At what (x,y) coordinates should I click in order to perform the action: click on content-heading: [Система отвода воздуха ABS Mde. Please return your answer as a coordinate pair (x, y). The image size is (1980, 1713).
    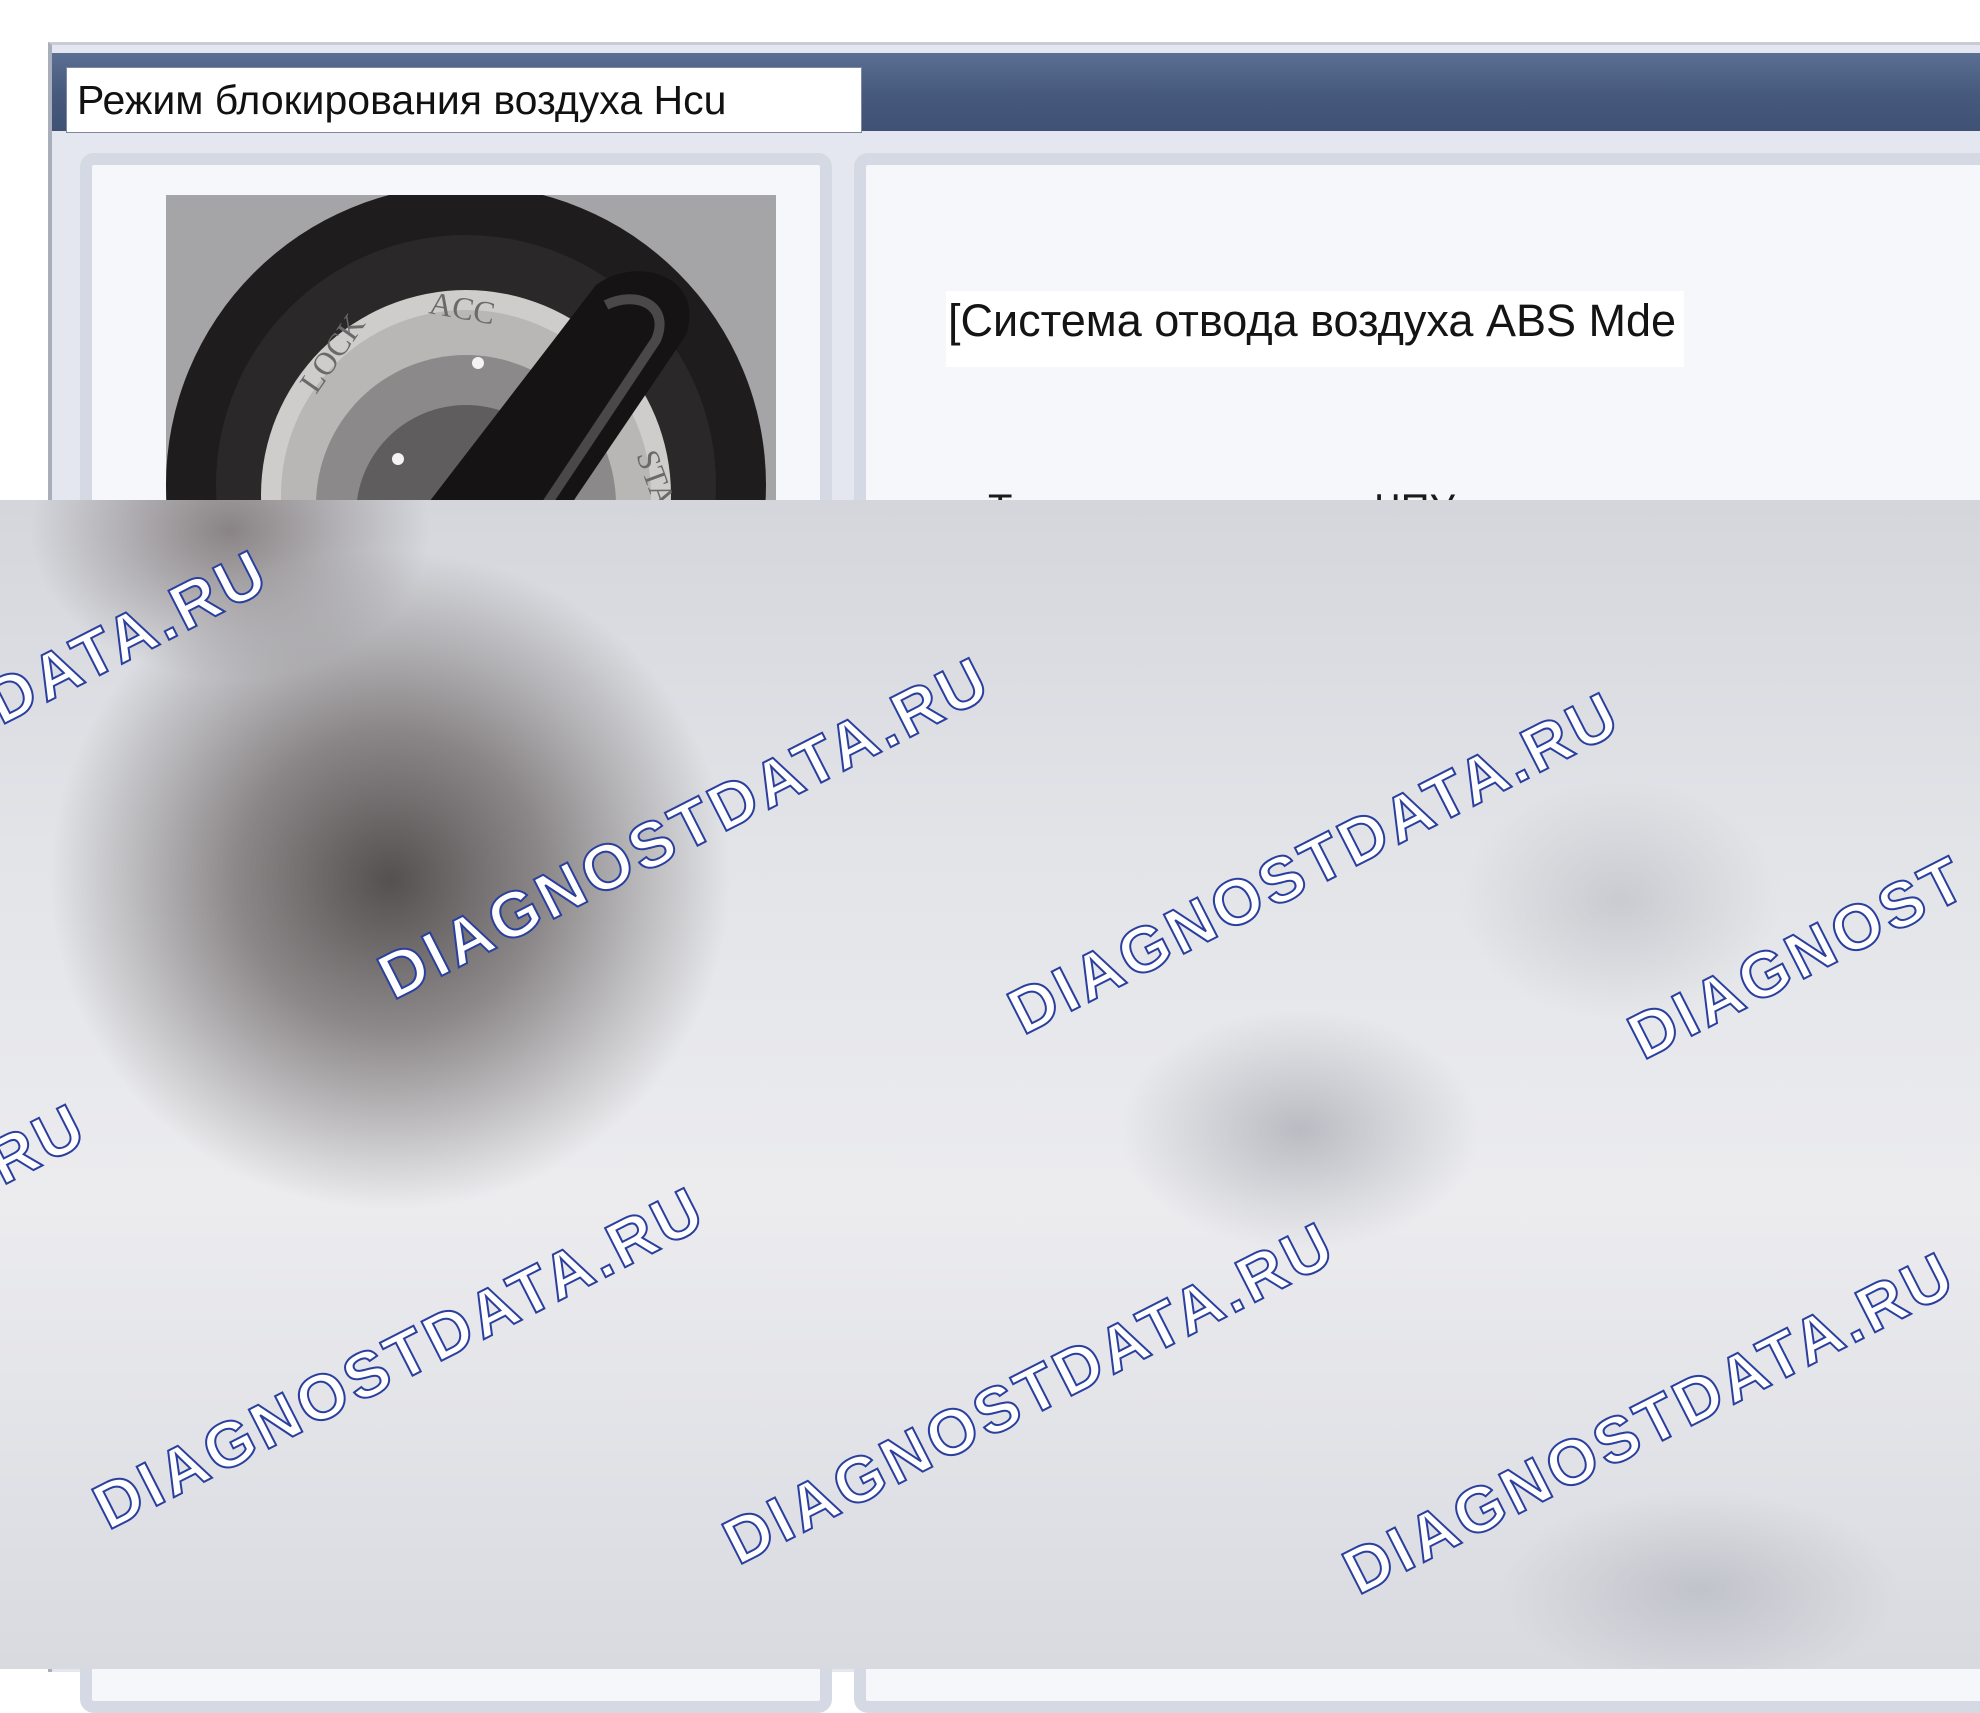
    Looking at the image, I should click on (1315, 329).